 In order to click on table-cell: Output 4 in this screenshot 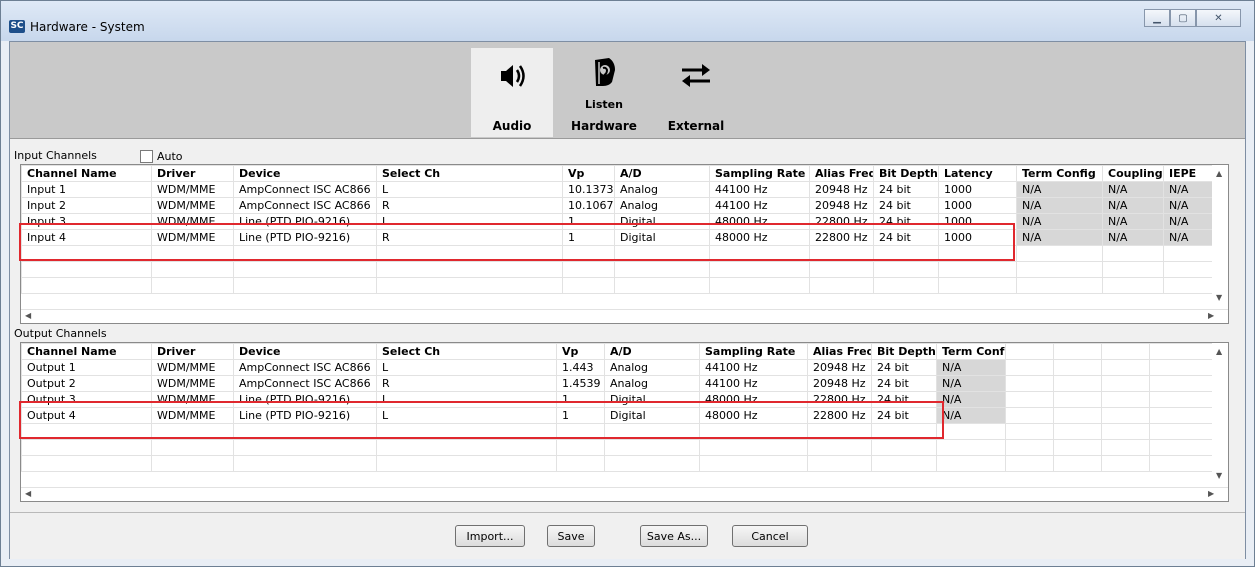, I will do `click(86, 415)`.